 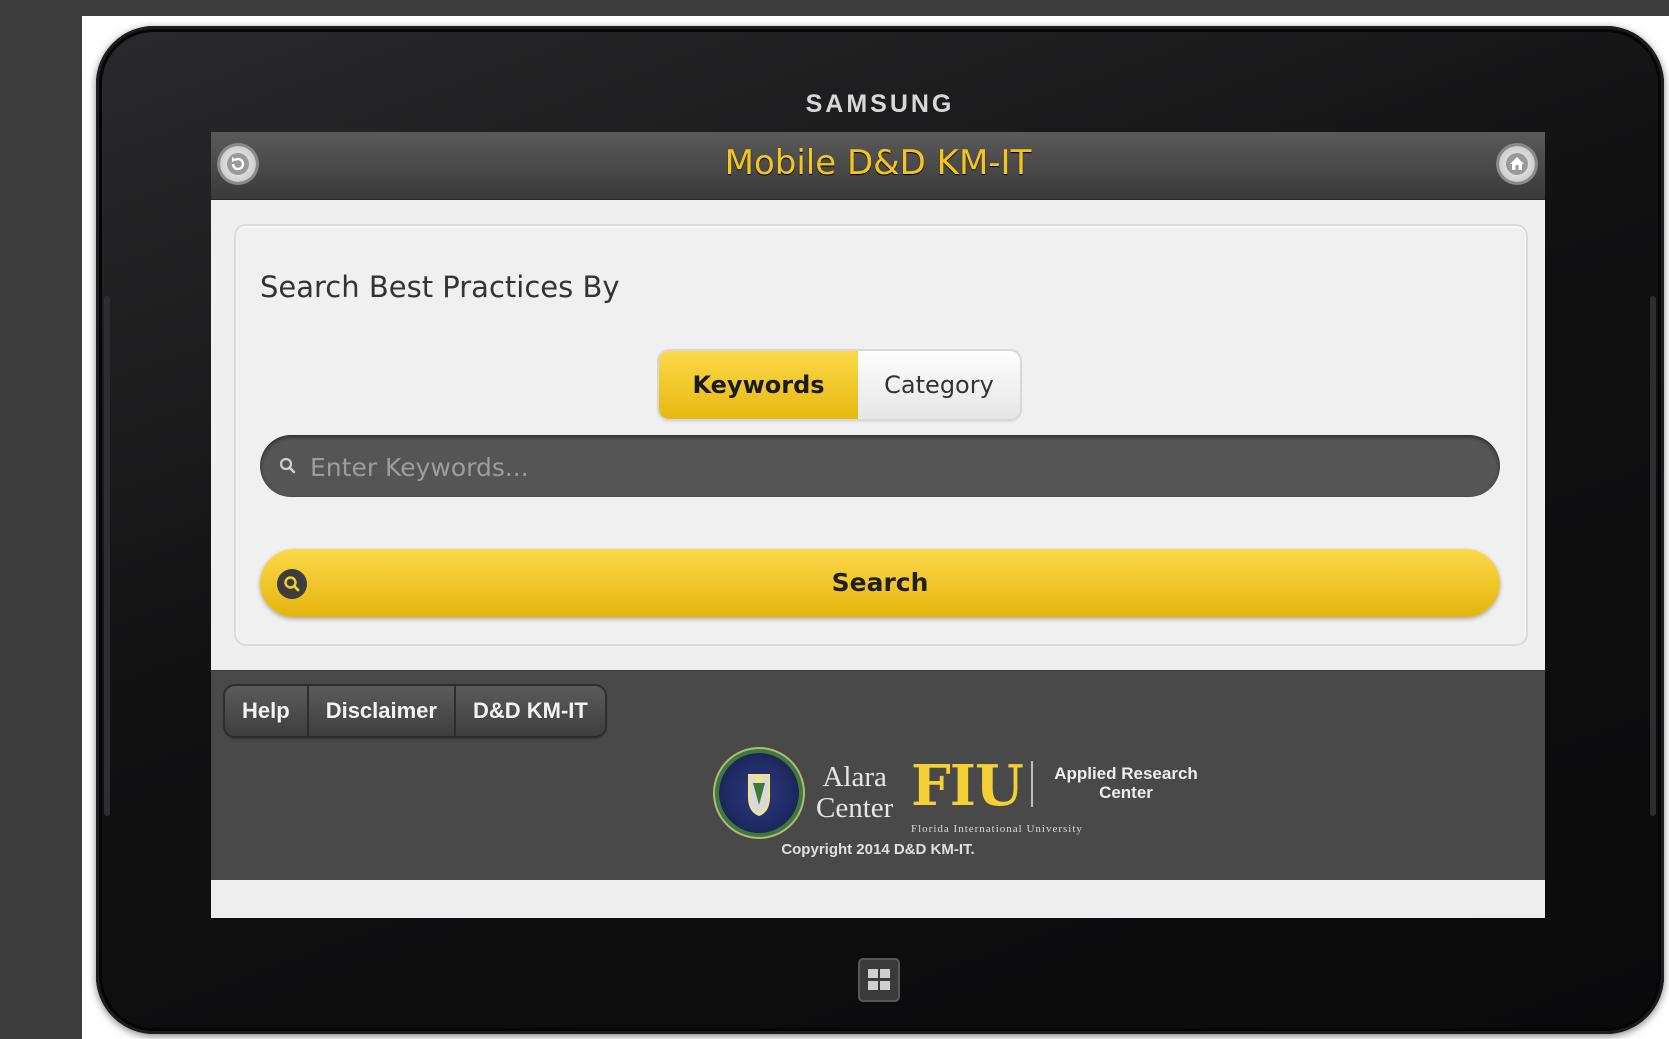 I want to click on search-field, so click(x=880, y=467).